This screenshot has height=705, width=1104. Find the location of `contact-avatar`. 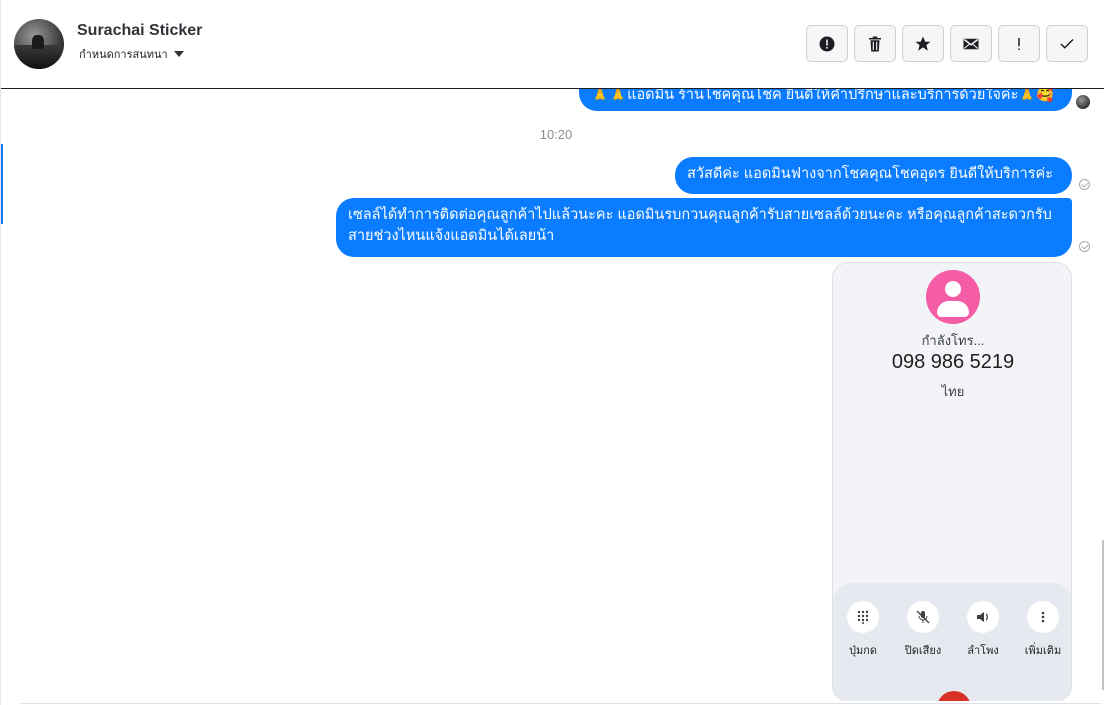

contact-avatar is located at coordinates (39, 44).